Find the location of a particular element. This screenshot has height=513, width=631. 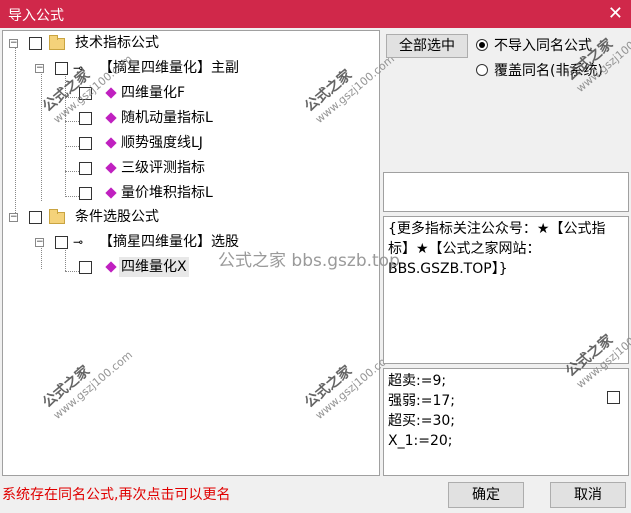

item-label: 顺势强度线LJ is located at coordinates (162, 143).